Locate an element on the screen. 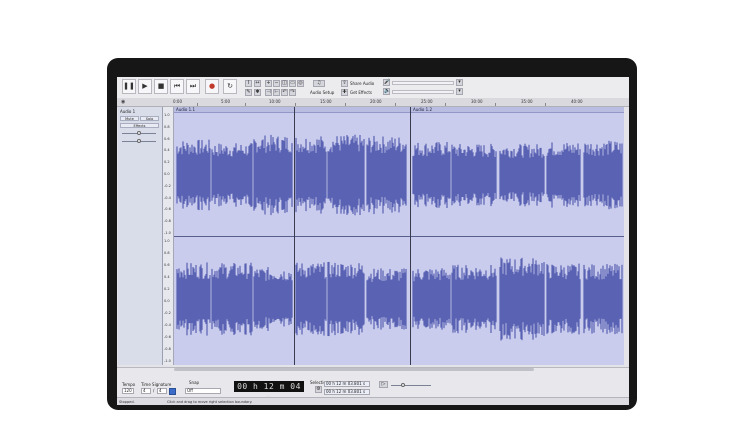 This screenshot has height=421, width=750. effects-button: Effects is located at coordinates (139, 125).